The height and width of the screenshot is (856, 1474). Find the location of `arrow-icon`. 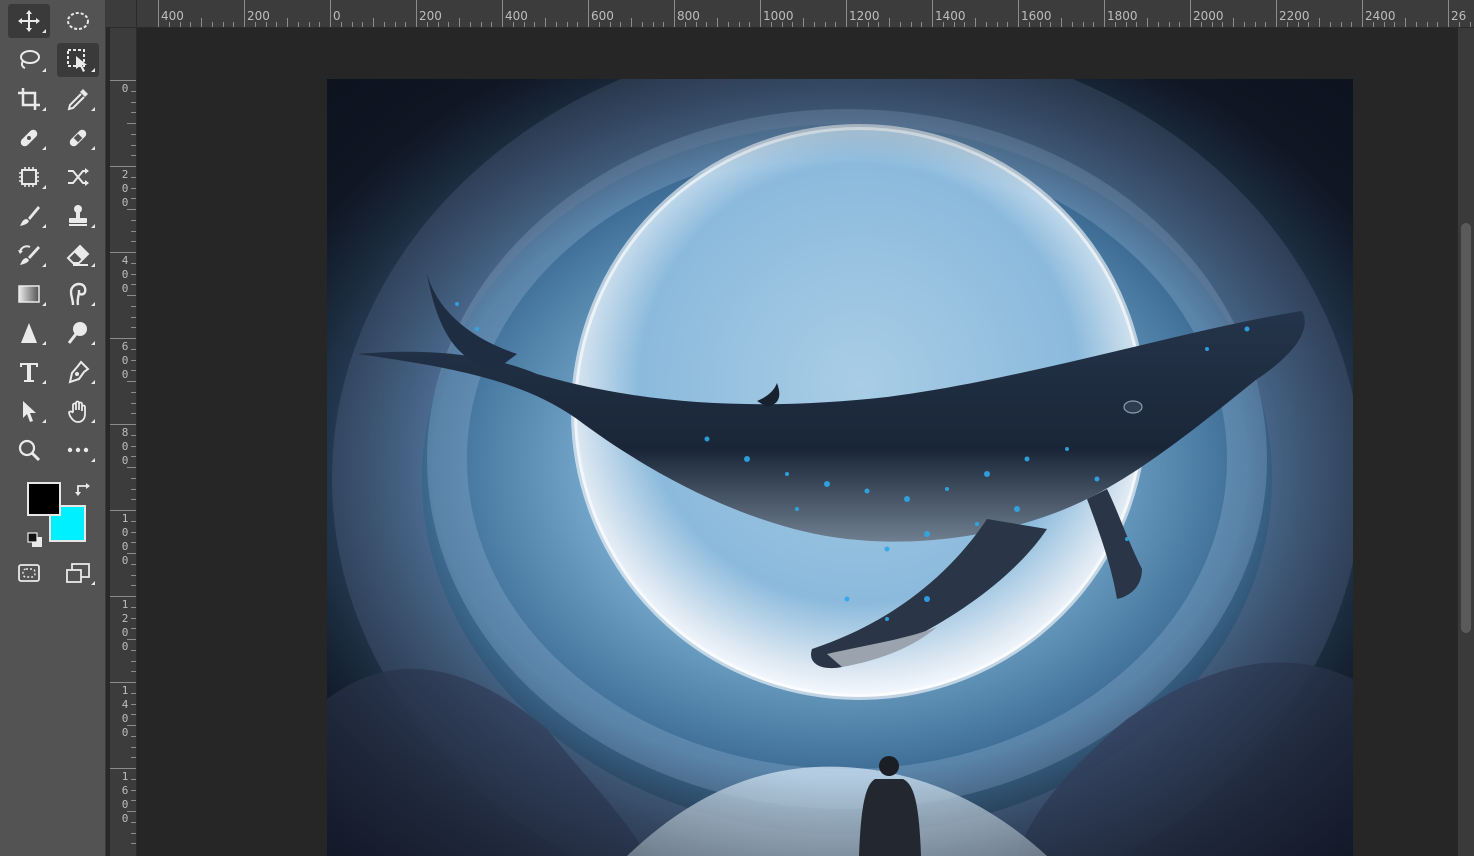

arrow-icon is located at coordinates (29, 411).